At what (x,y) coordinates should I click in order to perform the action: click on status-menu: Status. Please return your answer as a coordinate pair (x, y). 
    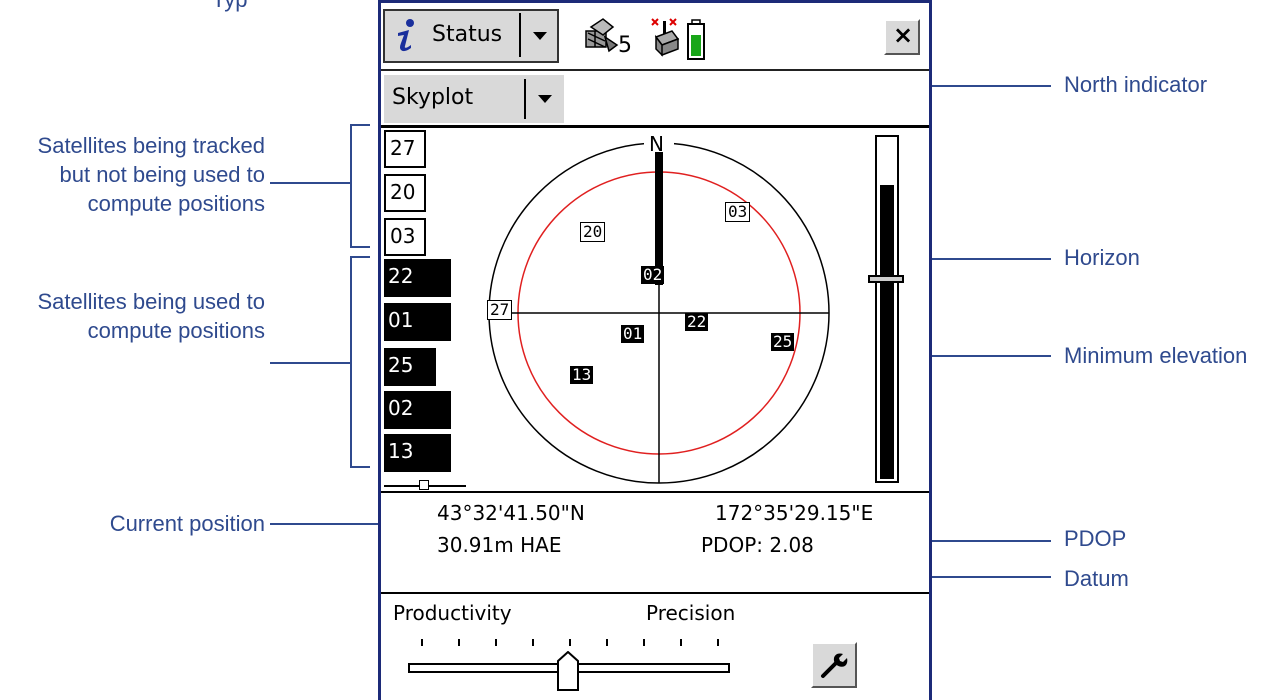
    Looking at the image, I should click on (471, 36).